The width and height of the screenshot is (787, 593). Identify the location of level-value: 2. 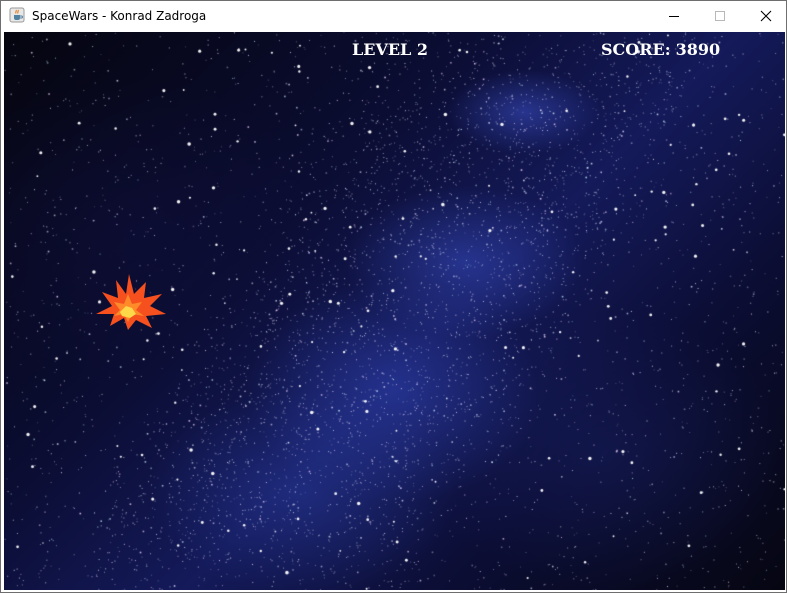
(422, 49).